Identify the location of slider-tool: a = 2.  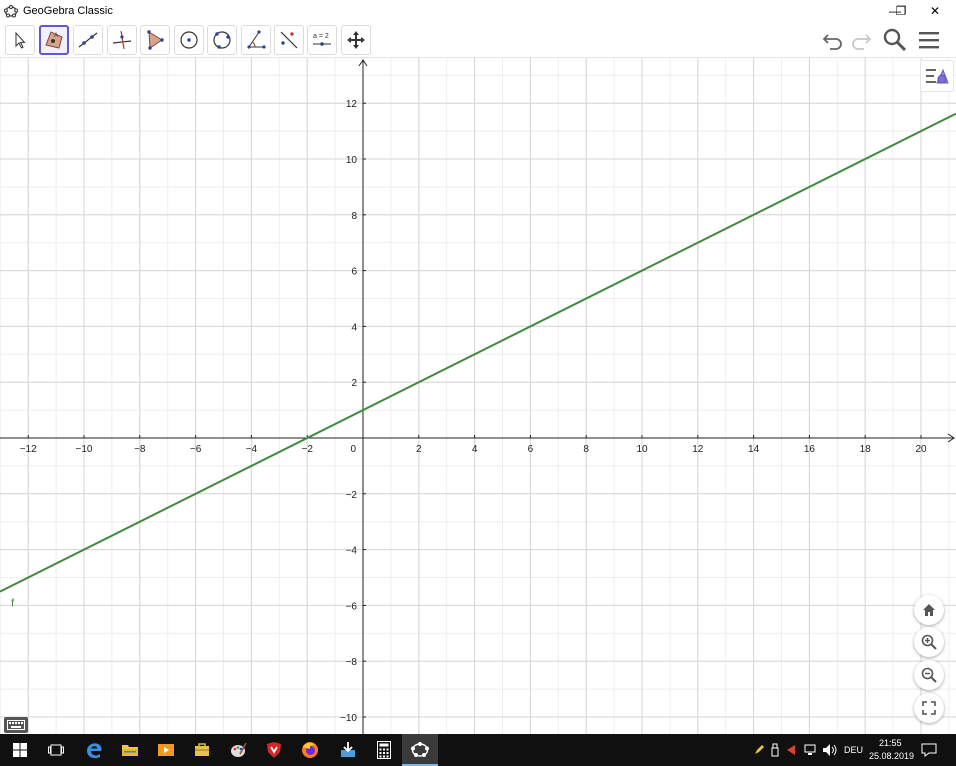
(322, 40).